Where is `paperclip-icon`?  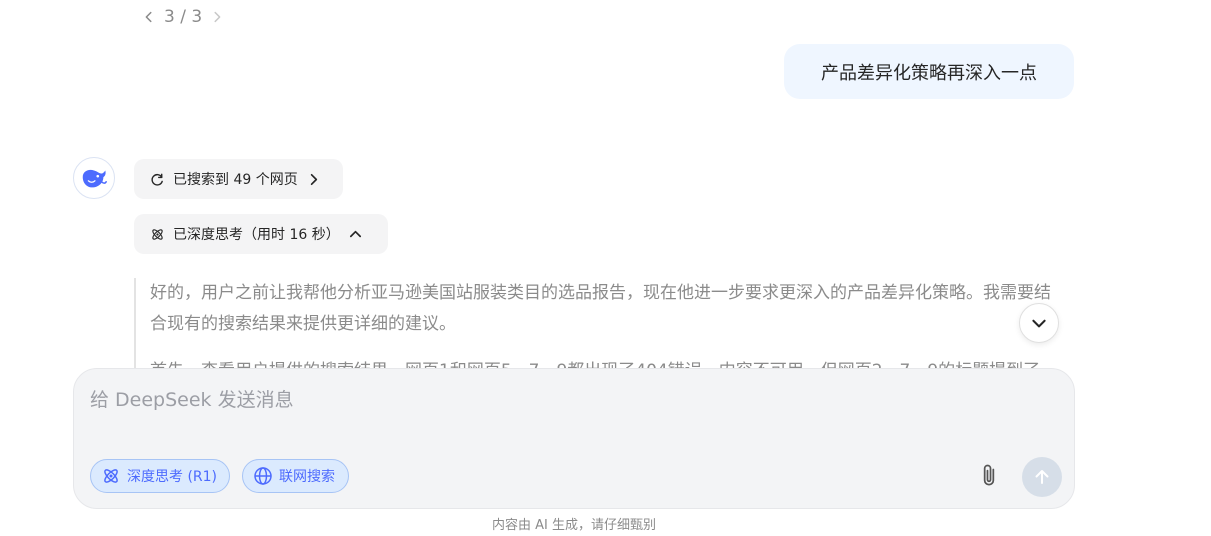
paperclip-icon is located at coordinates (989, 475).